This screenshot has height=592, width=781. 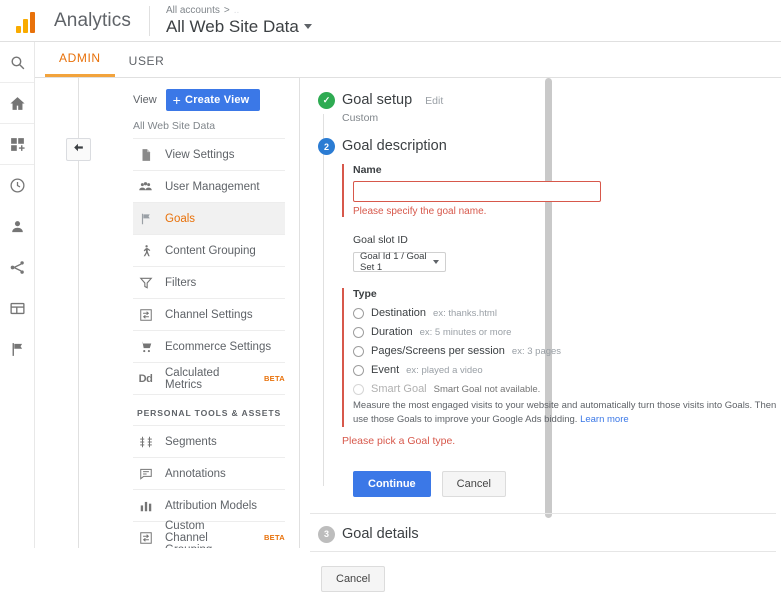 I want to click on wizard-divider-bottom, so click(x=543, y=551).